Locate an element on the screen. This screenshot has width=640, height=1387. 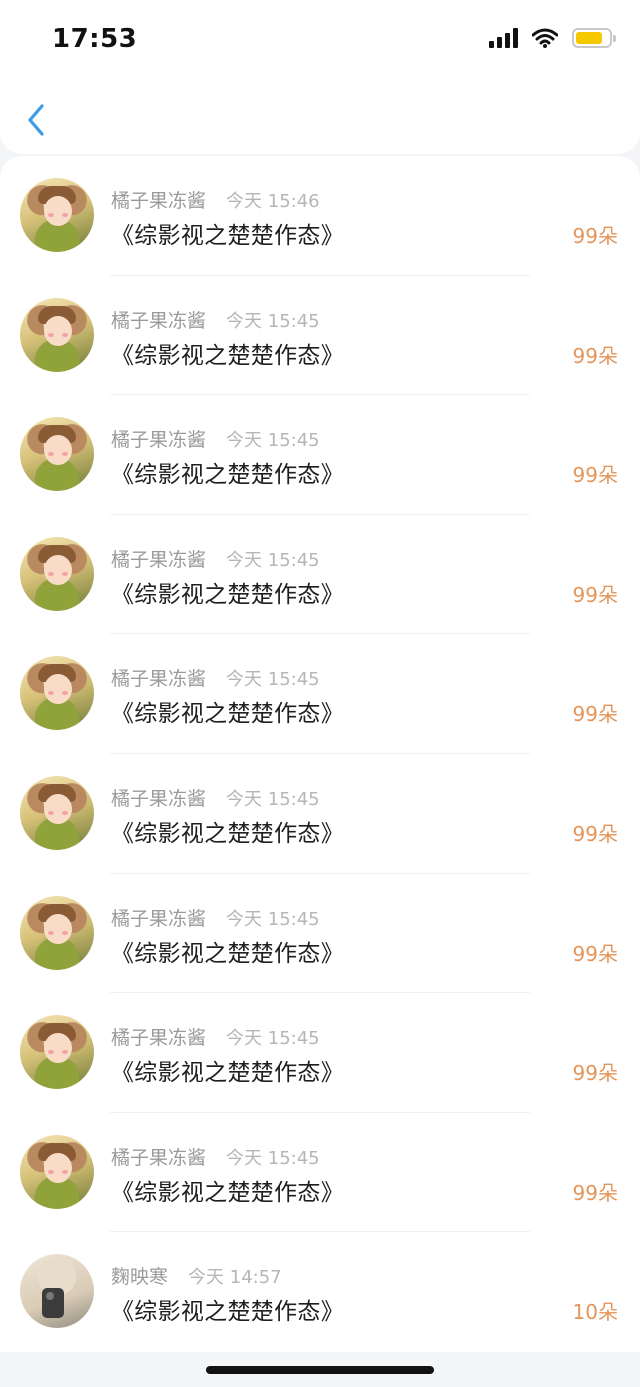
user-name: 麴映寒 is located at coordinates (139, 1275).